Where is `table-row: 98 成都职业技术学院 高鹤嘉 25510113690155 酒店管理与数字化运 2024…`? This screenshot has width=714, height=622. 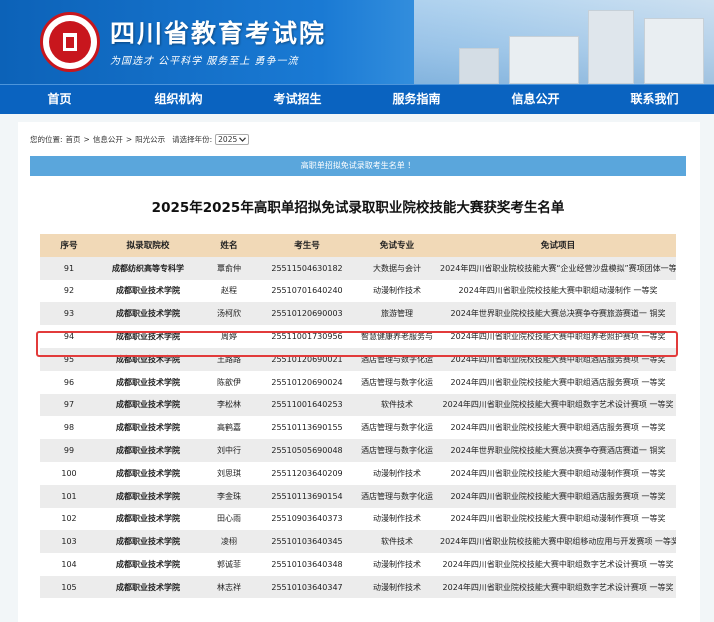
table-row: 98 成都职业技术学院 高鹤嘉 25510113690155 酒店管理与数字化运 2024… is located at coordinates (358, 428).